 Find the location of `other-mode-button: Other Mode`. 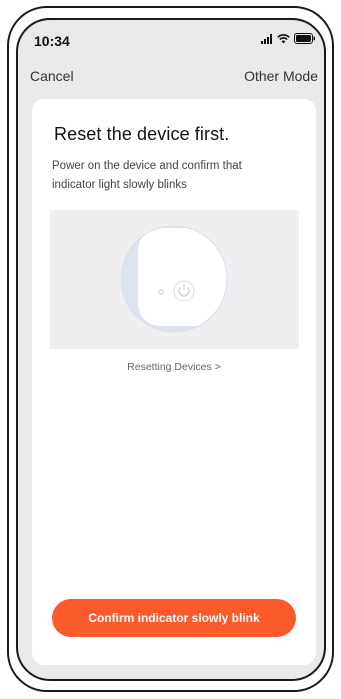

other-mode-button: Other Mode is located at coordinates (281, 76).